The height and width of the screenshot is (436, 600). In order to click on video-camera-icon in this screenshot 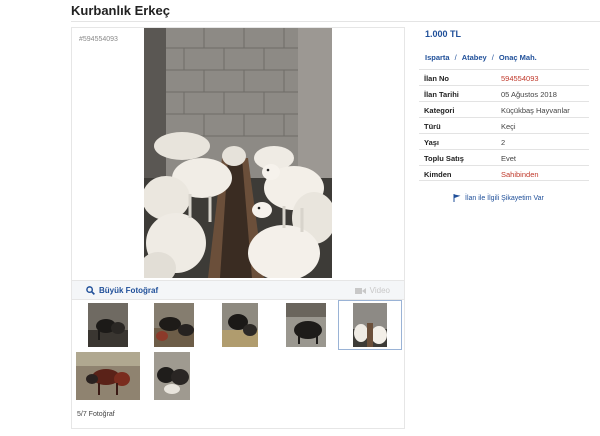, I will do `click(360, 290)`.